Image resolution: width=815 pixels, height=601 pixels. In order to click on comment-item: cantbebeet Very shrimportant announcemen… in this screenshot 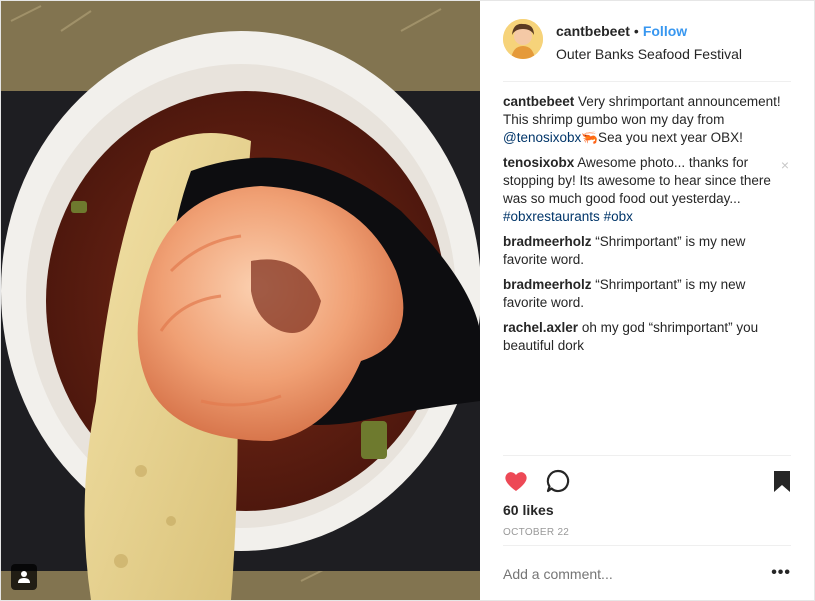, I will do `click(647, 120)`.